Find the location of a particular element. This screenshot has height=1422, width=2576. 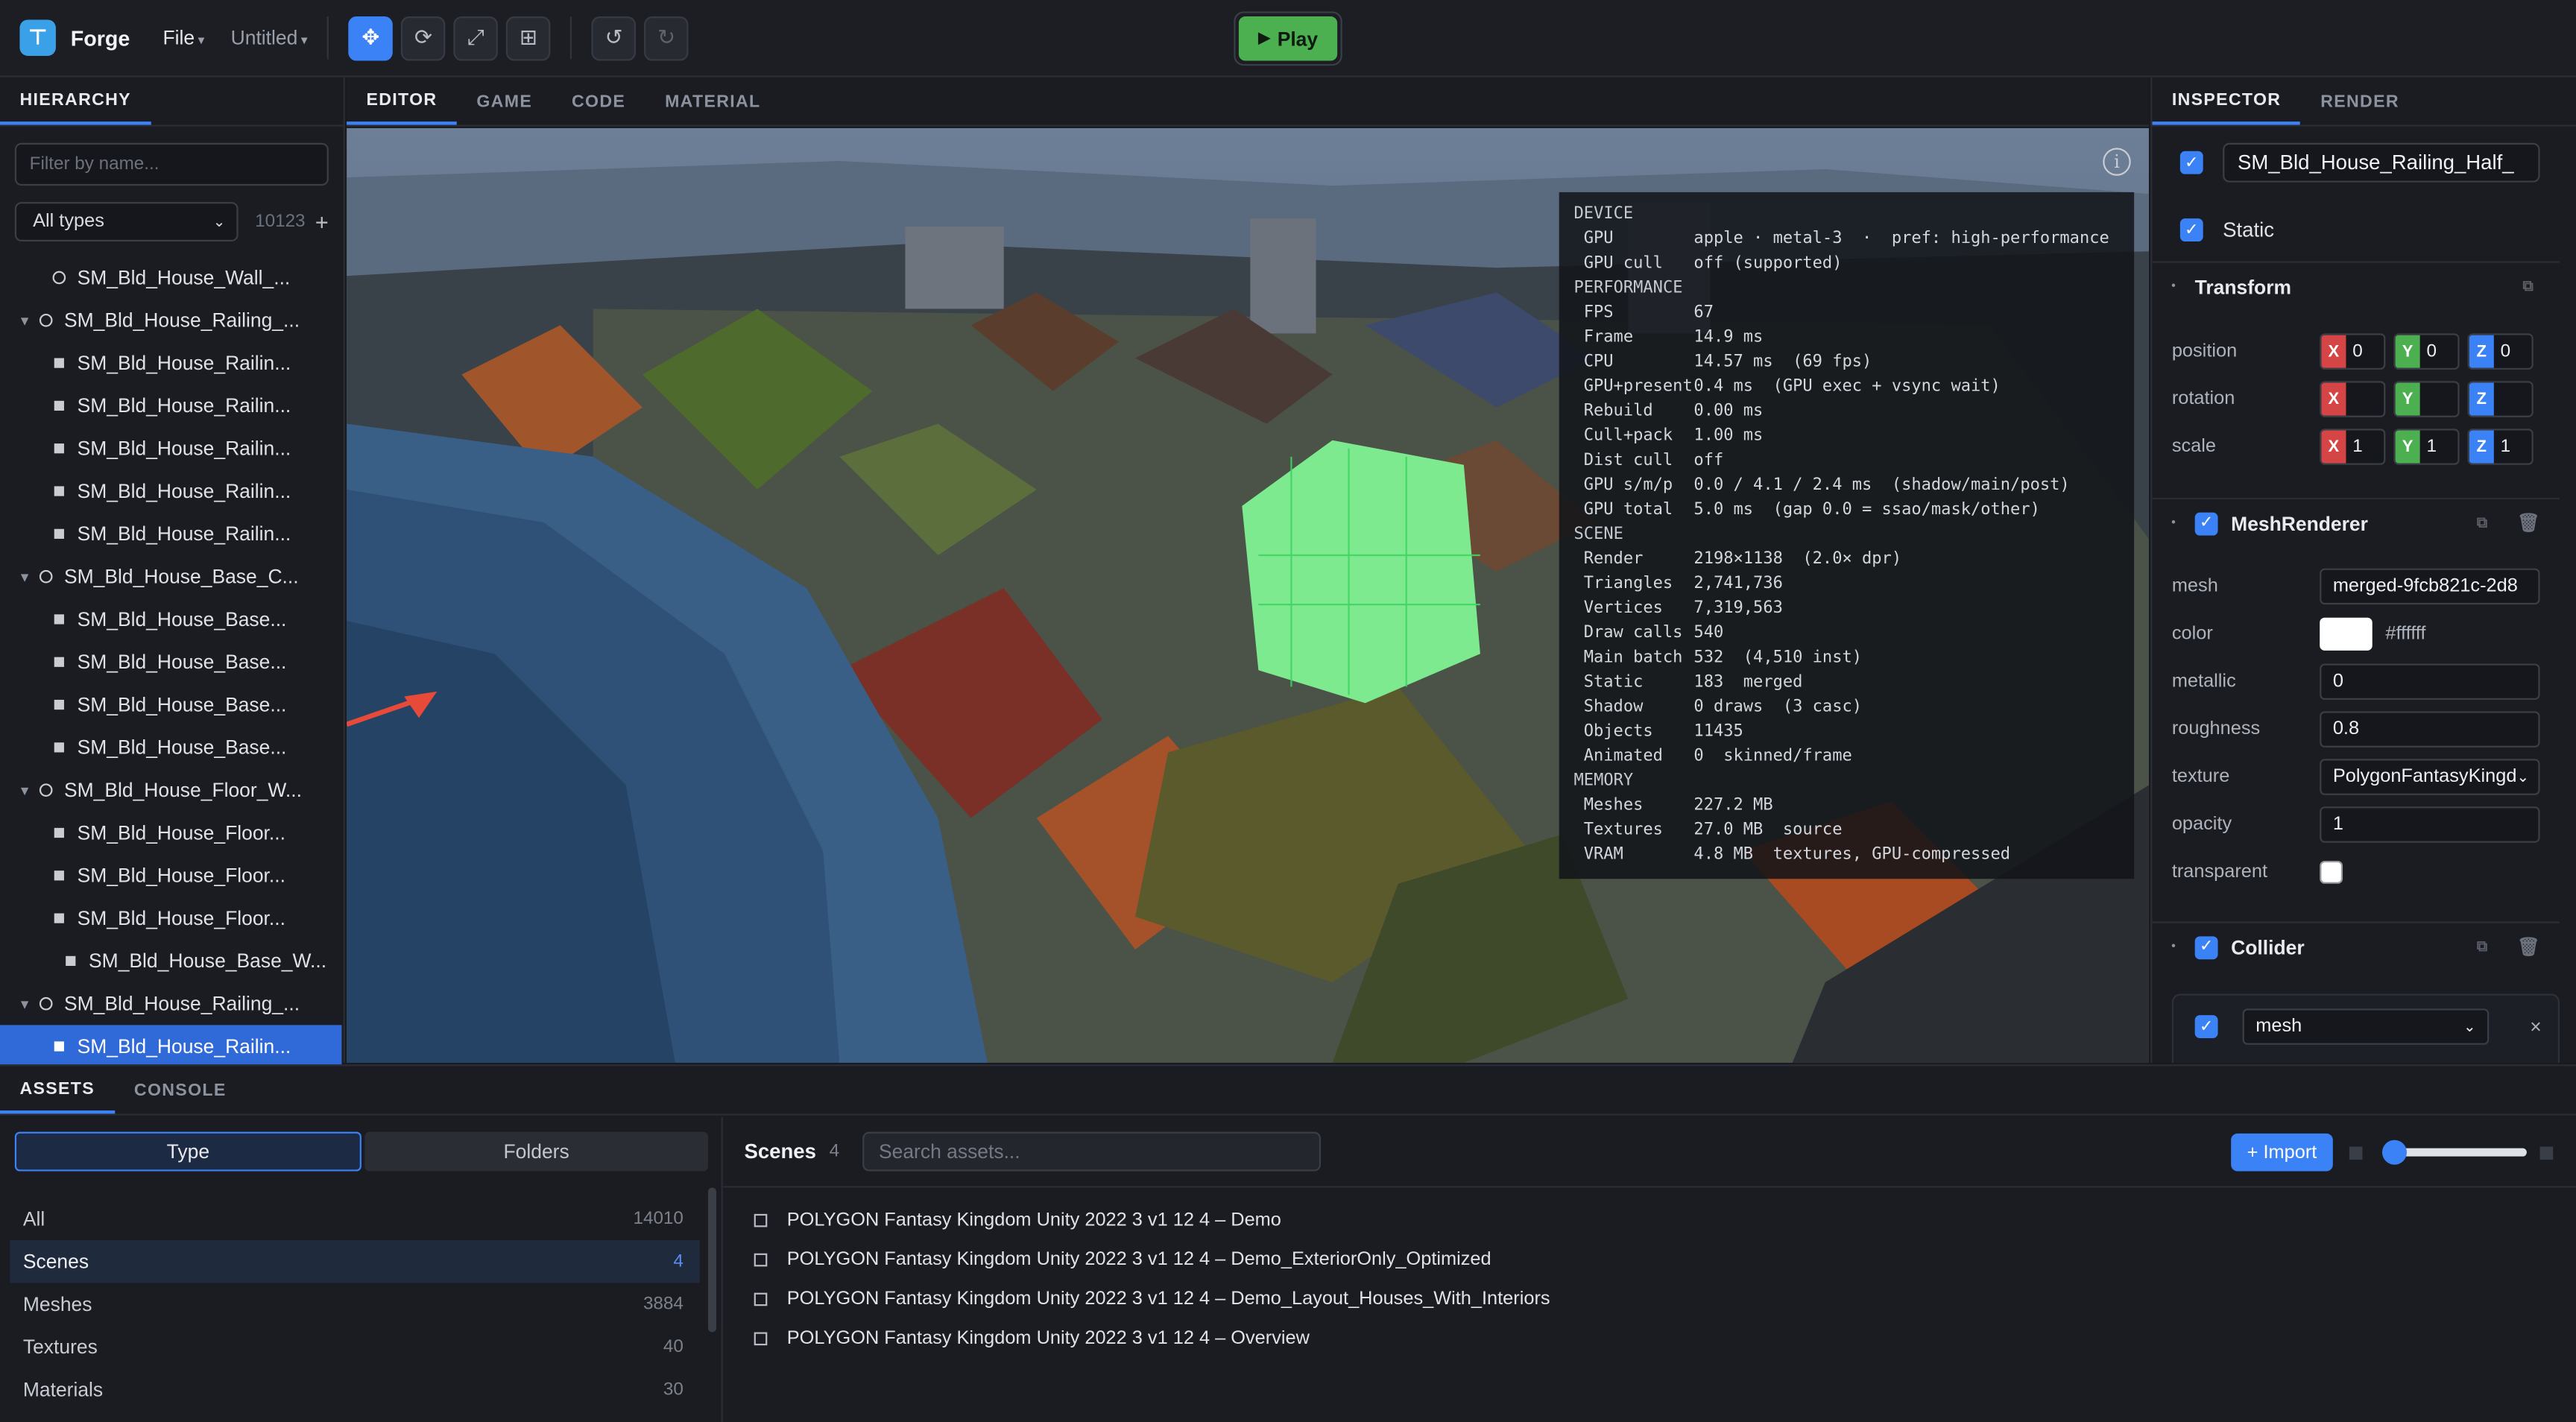

collider-shape-checkbox: ✓ is located at coordinates (2206, 1026).